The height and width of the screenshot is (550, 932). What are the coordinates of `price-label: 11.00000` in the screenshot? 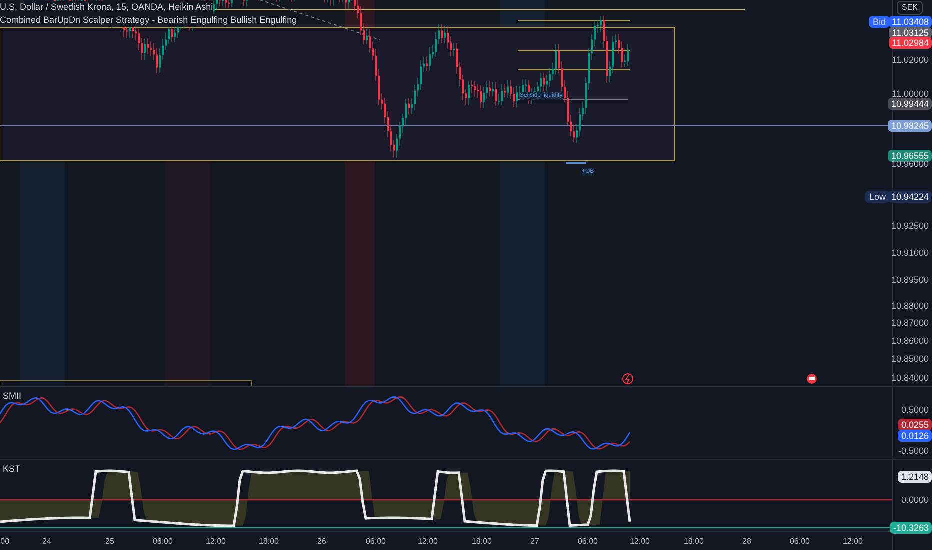 It's located at (911, 94).